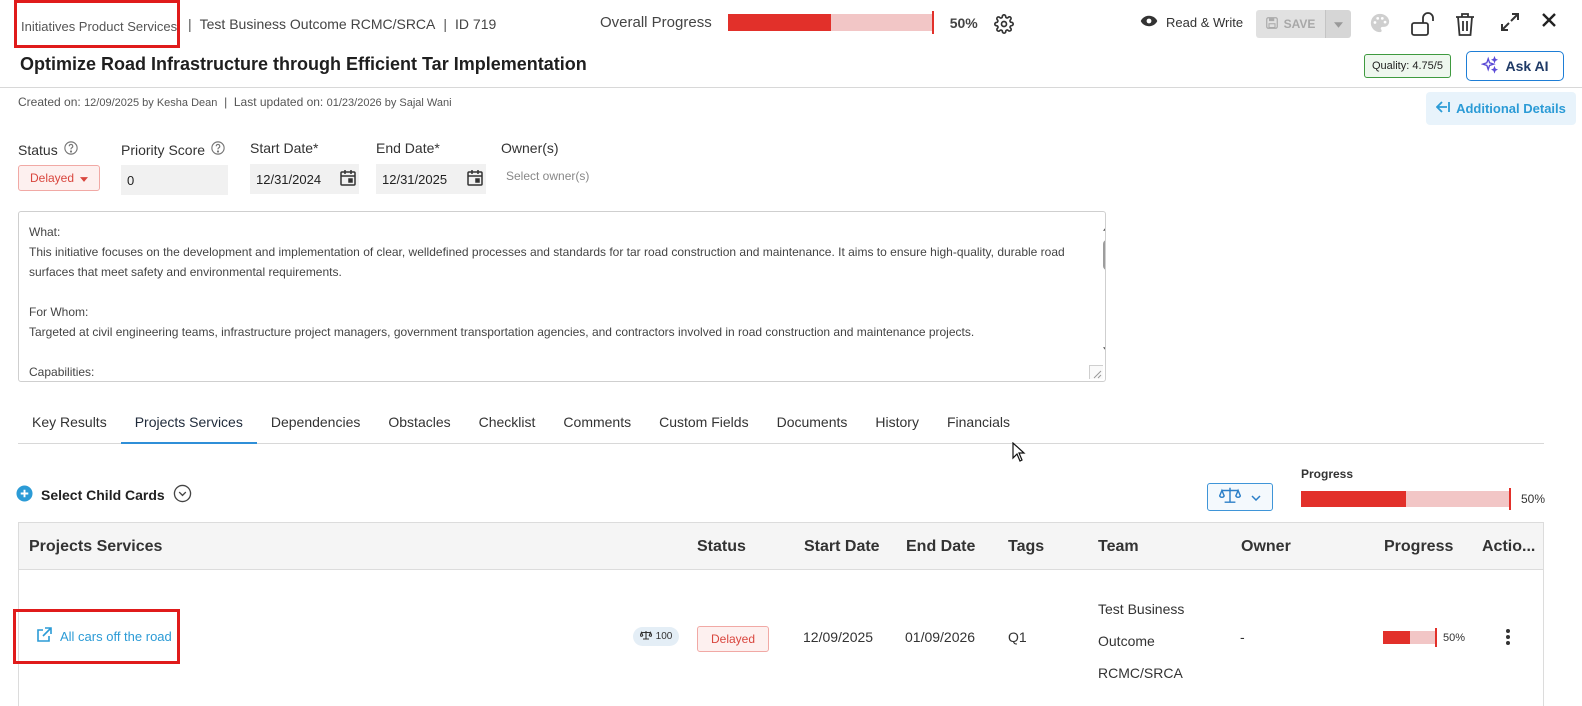 This screenshot has width=1582, height=706. I want to click on chevron-down-circle-icon, so click(182, 495).